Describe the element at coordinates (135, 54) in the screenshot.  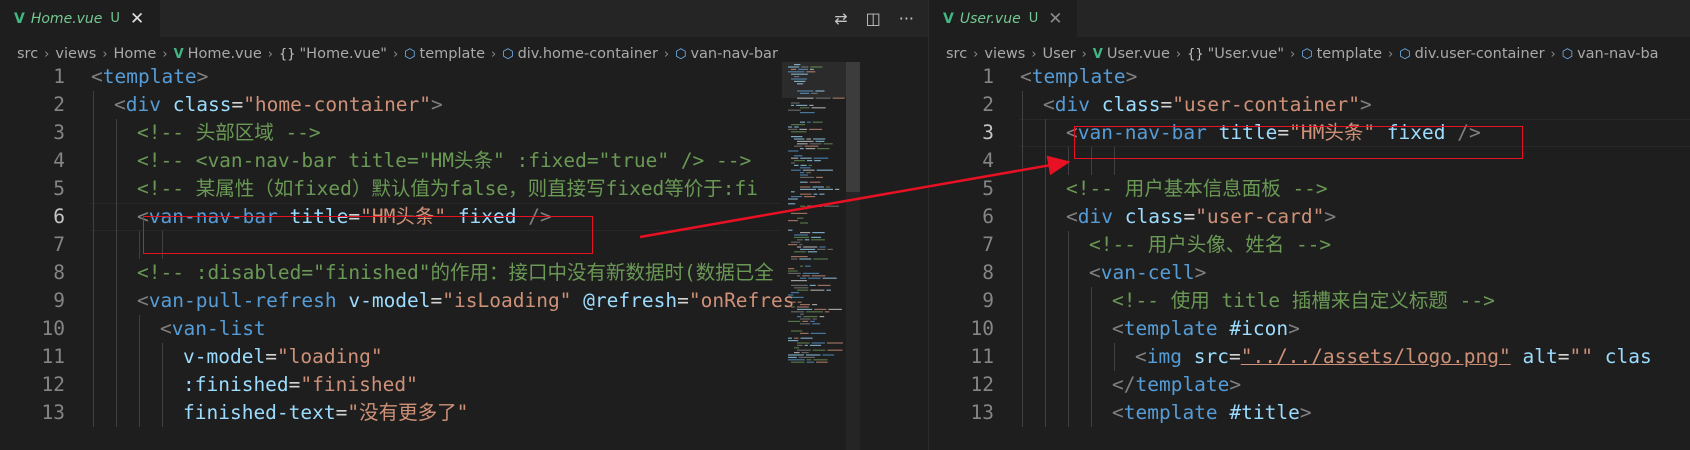
I see `breadcrumb-item: Home` at that location.